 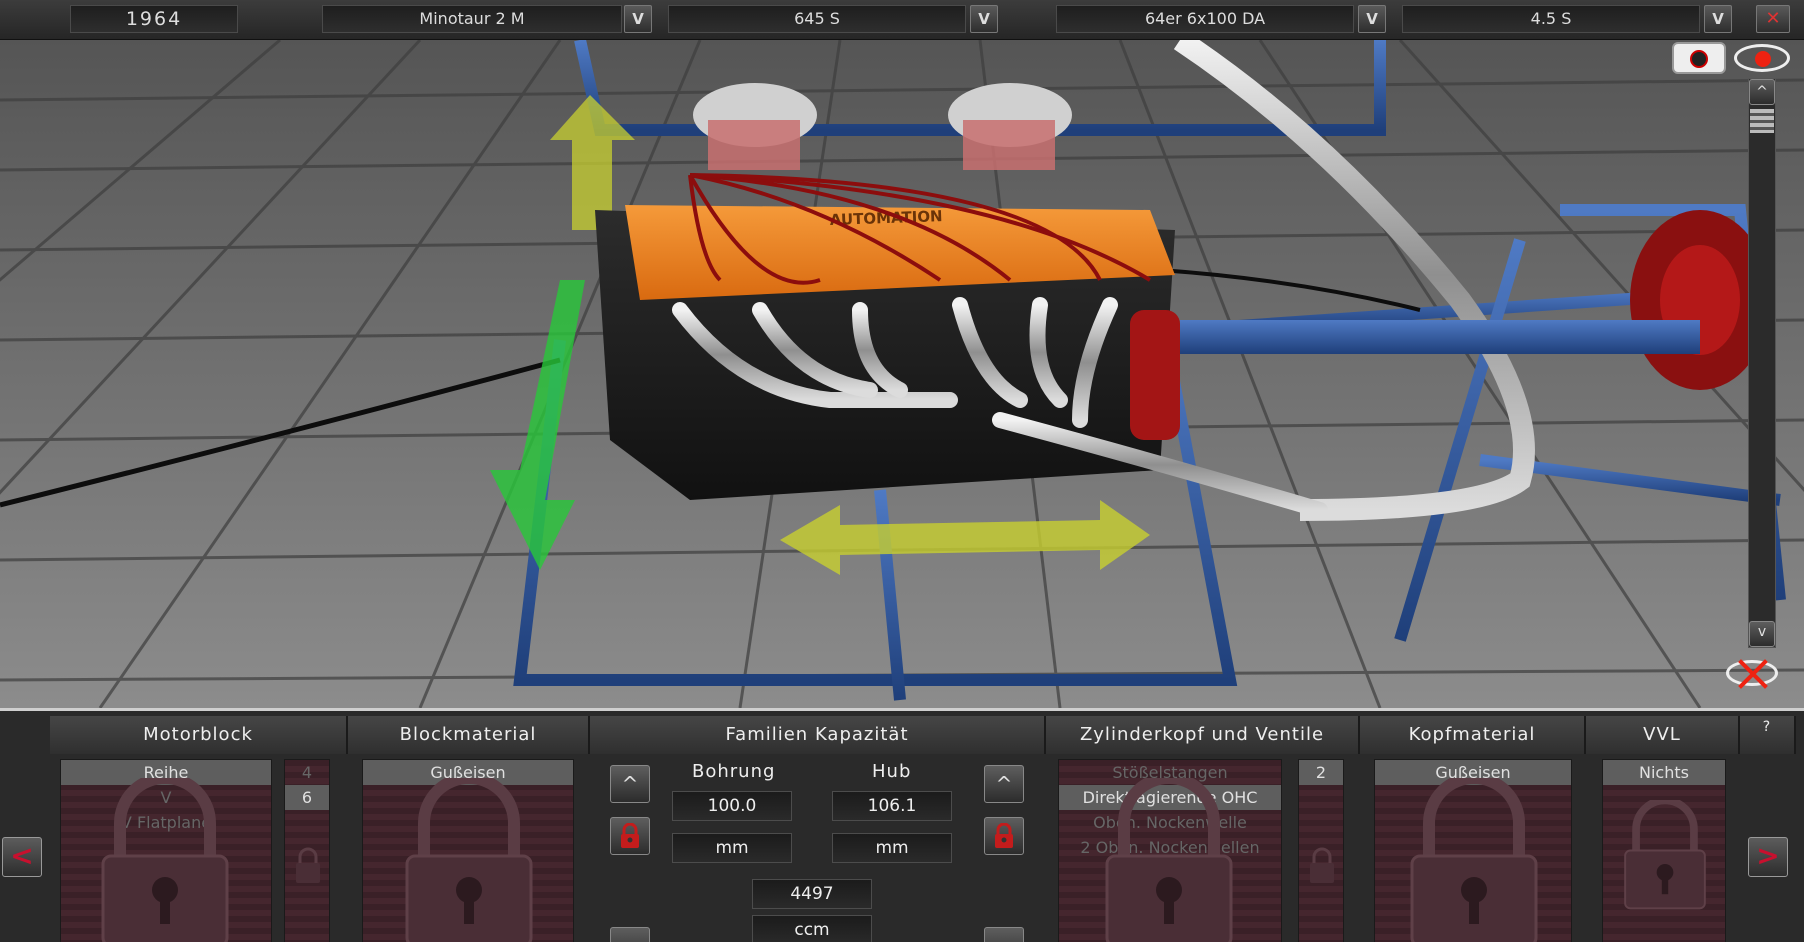 I want to click on motorblock-list: Reihe V V Flatplane, so click(x=166, y=850).